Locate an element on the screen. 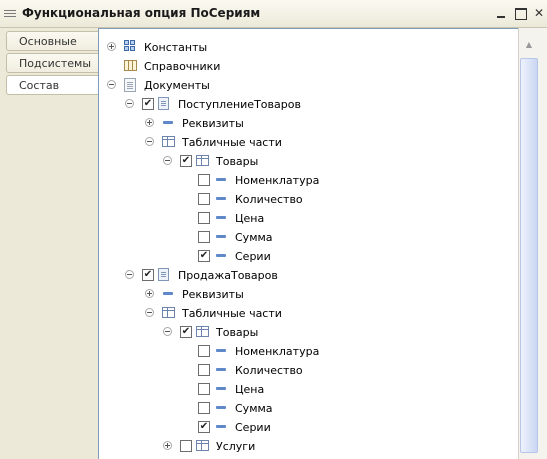 The width and height of the screenshot is (547, 459). window-menu-icon is located at coordinates (10, 13).